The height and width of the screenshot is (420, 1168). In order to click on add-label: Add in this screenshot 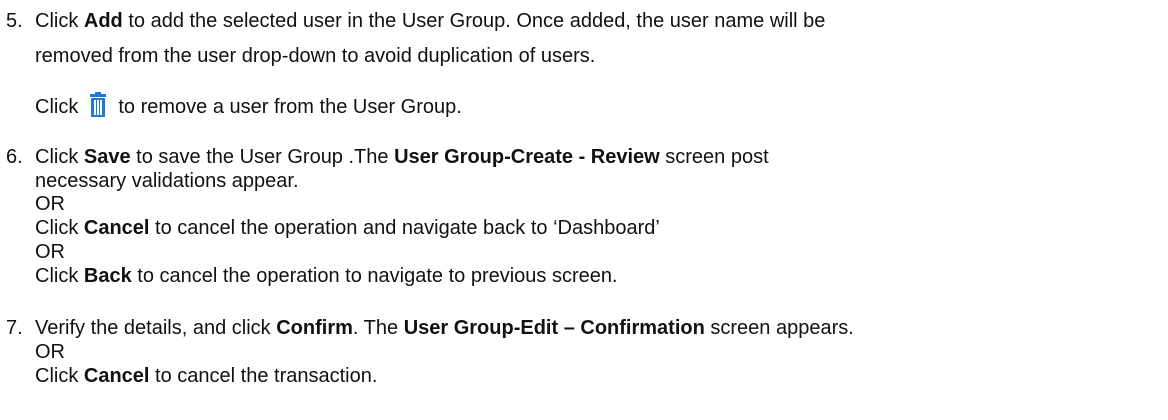, I will do `click(103, 21)`.